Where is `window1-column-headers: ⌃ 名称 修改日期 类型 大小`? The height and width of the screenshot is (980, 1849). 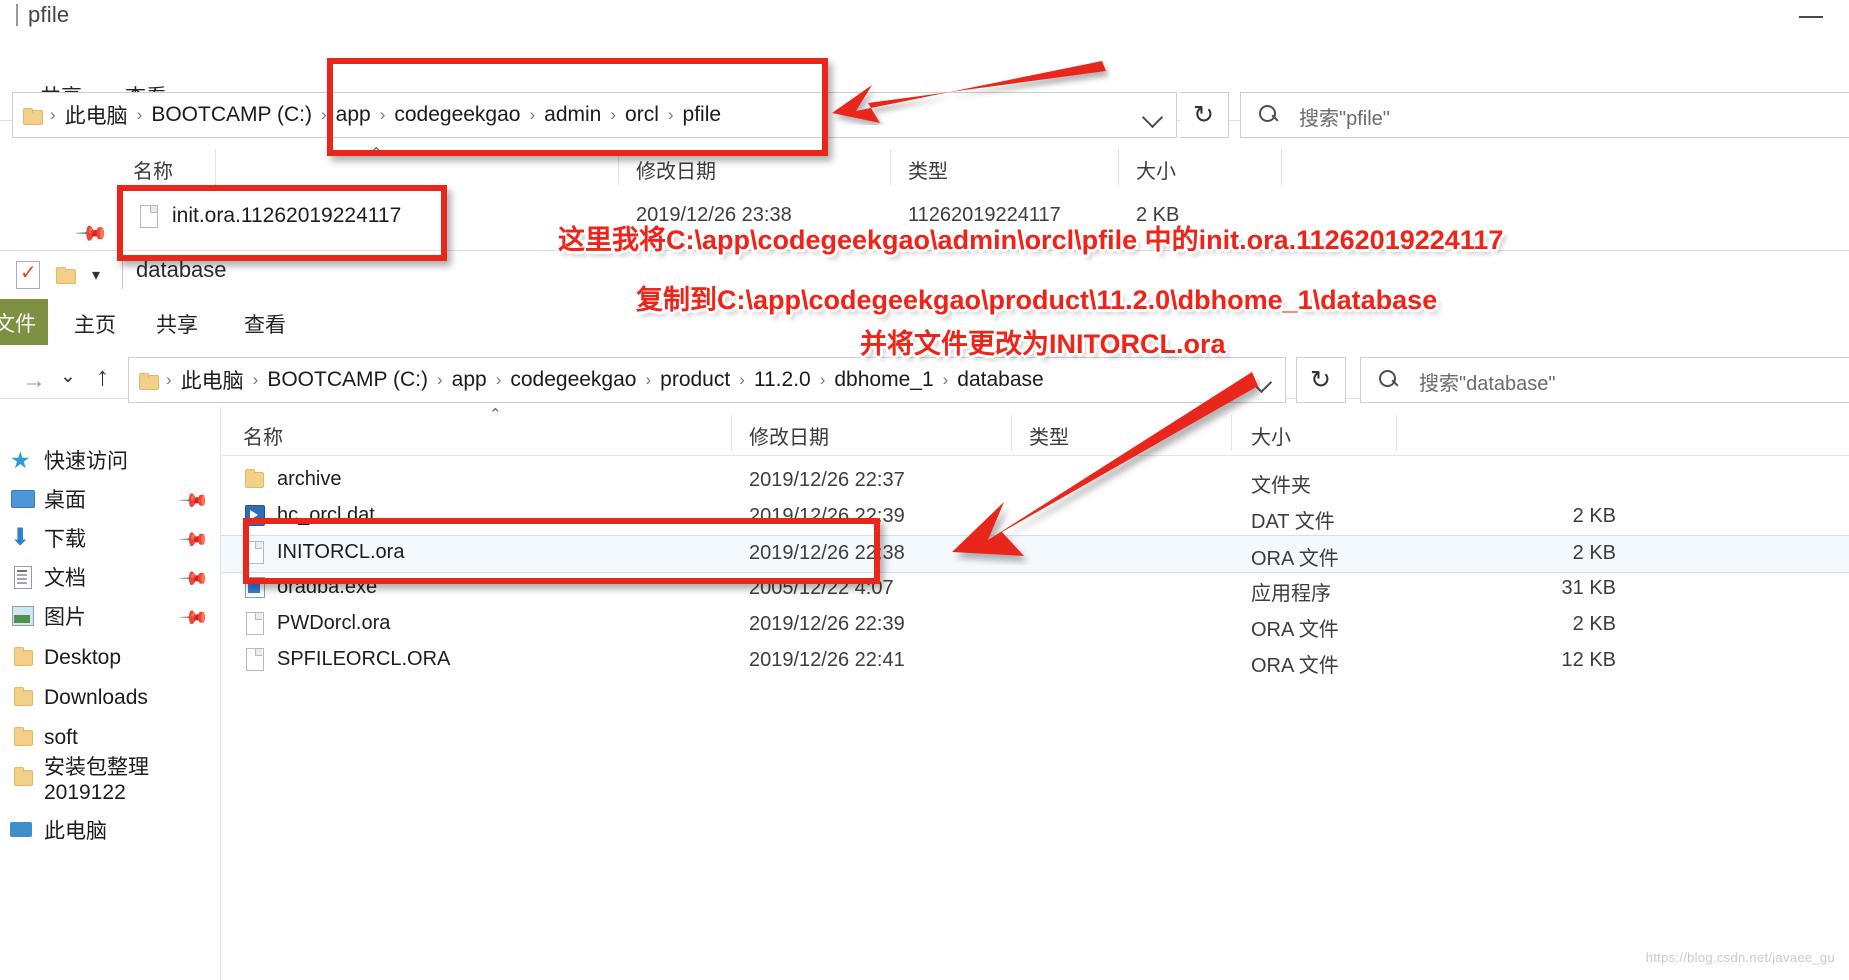
window1-column-headers: ⌃ 名称 修改日期 类型 大小 is located at coordinates (924, 167).